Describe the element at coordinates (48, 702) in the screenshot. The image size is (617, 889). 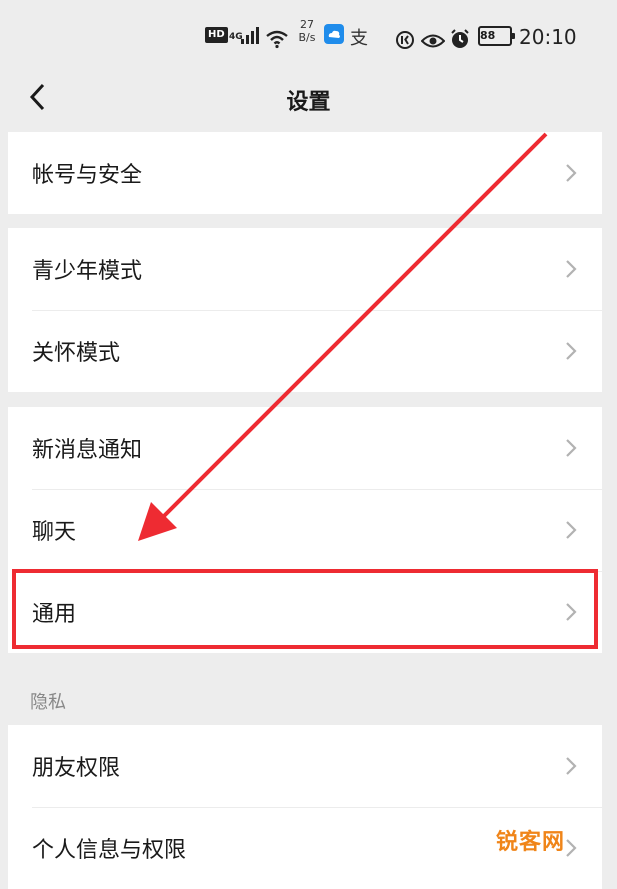
I see `section-title-privacy: 隐私` at that location.